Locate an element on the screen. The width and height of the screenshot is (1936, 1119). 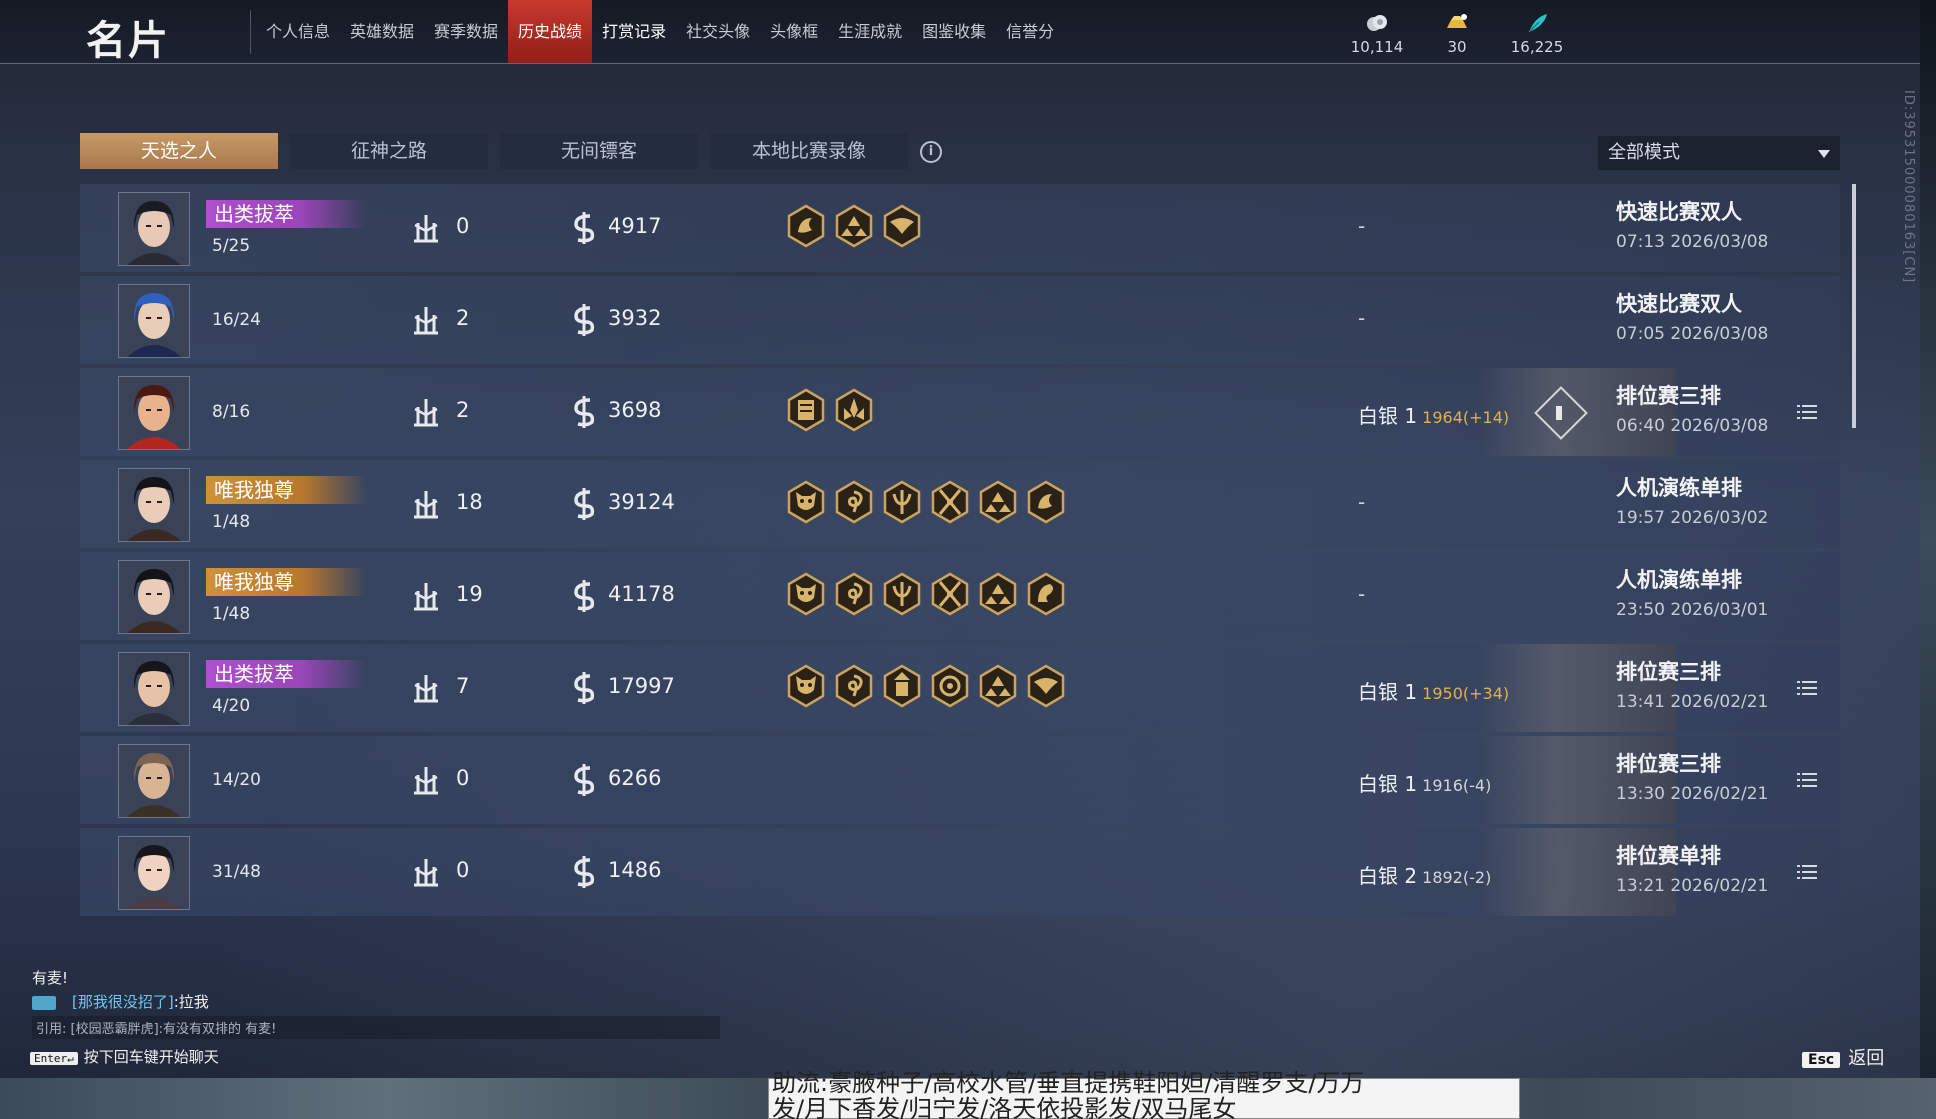
rank-score-empty: - is located at coordinates (1362, 594).